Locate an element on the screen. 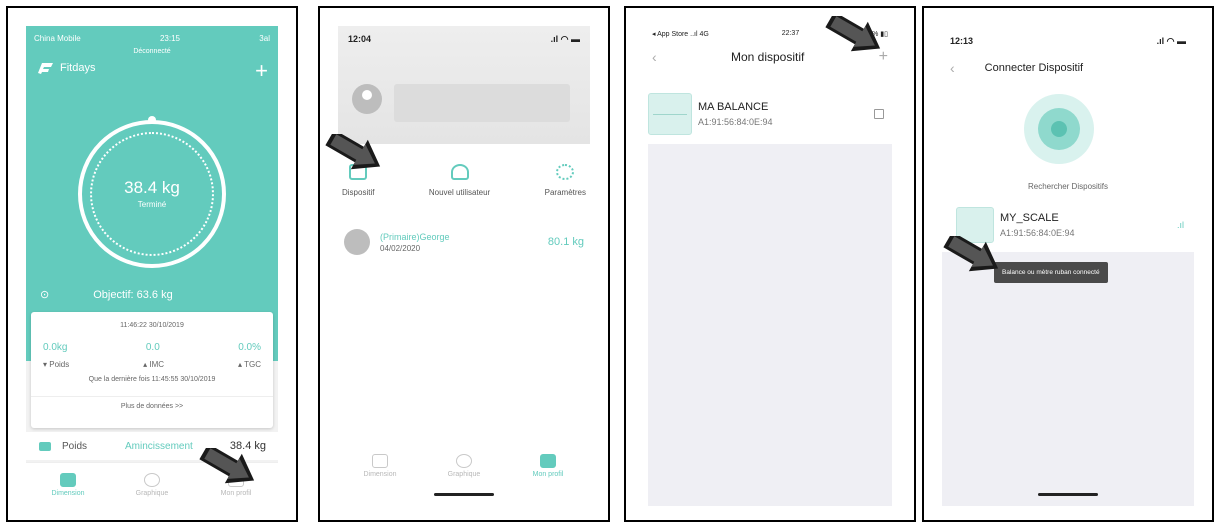  weight-label: ▾ Poids is located at coordinates (56, 364).